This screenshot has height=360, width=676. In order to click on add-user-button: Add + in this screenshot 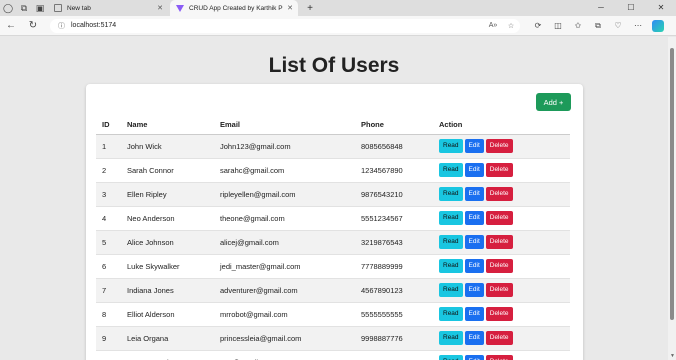, I will do `click(553, 102)`.